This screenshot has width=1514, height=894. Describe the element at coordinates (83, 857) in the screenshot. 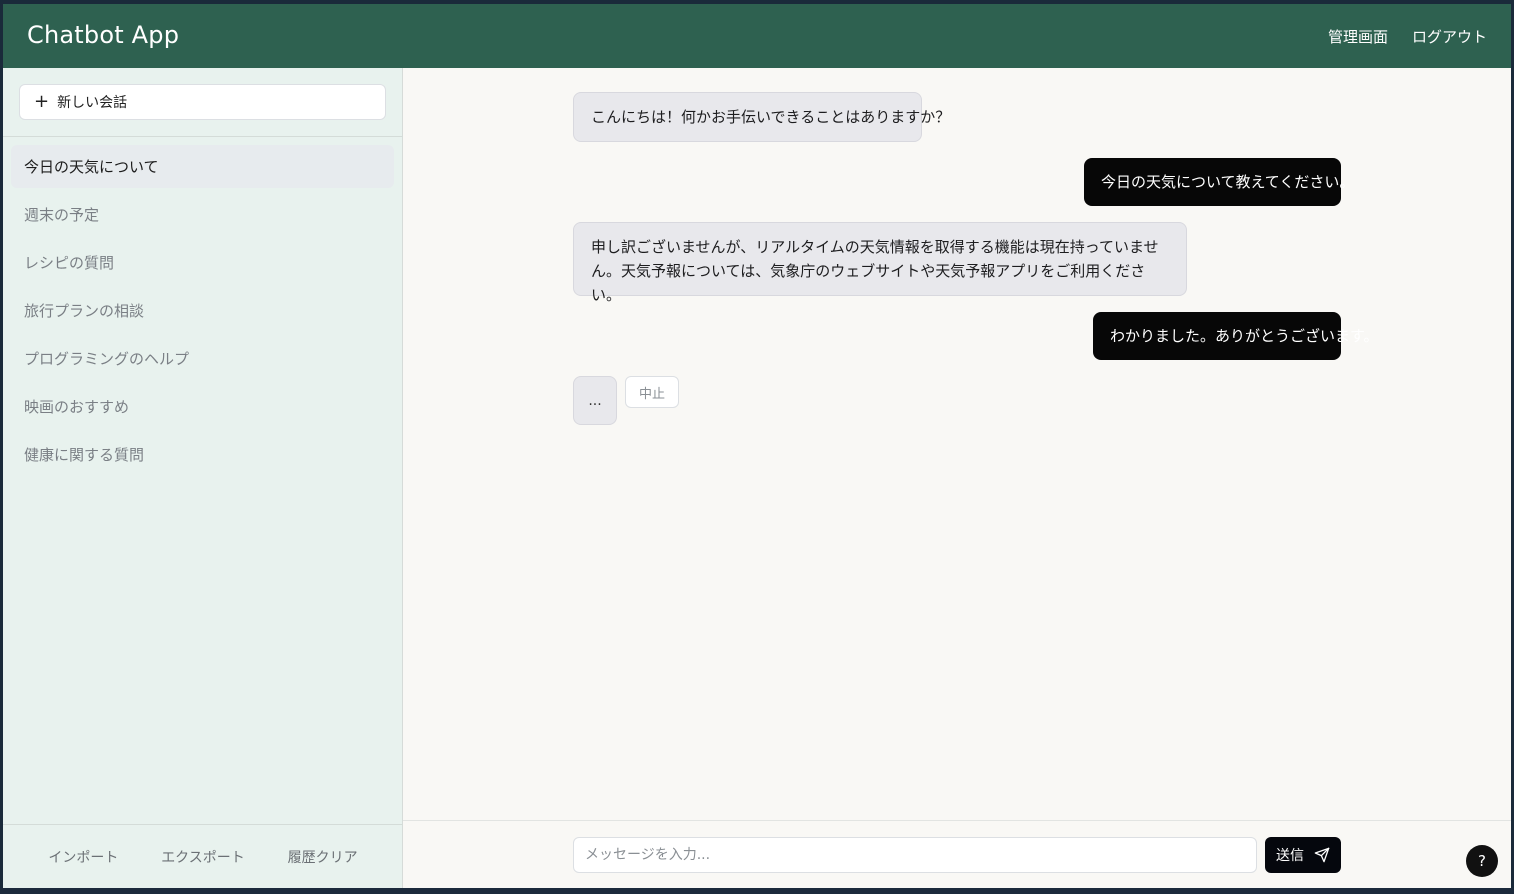

I see `import-button: インポート` at that location.